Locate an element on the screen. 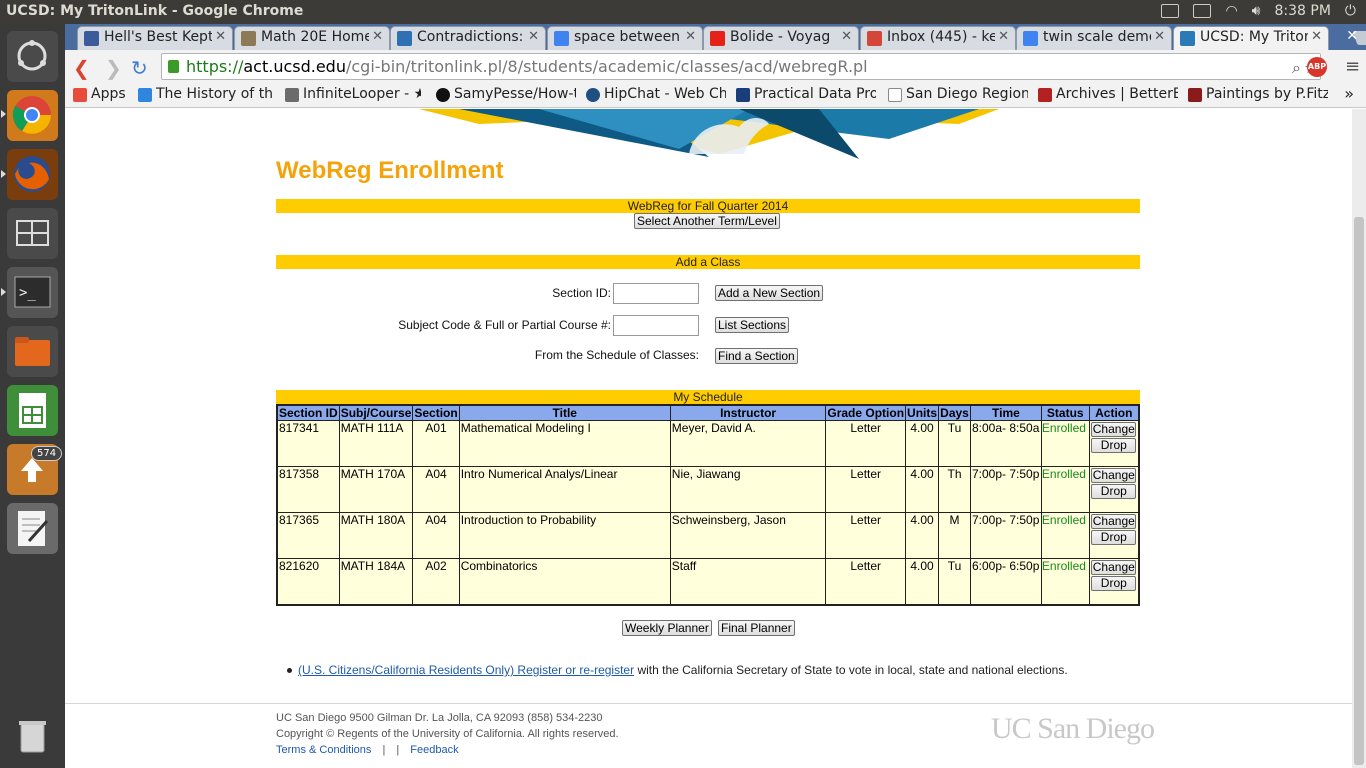 This screenshot has width=1366, height=768. bookmark-item: Paintings by P.Fitz is located at coordinates (1257, 94).